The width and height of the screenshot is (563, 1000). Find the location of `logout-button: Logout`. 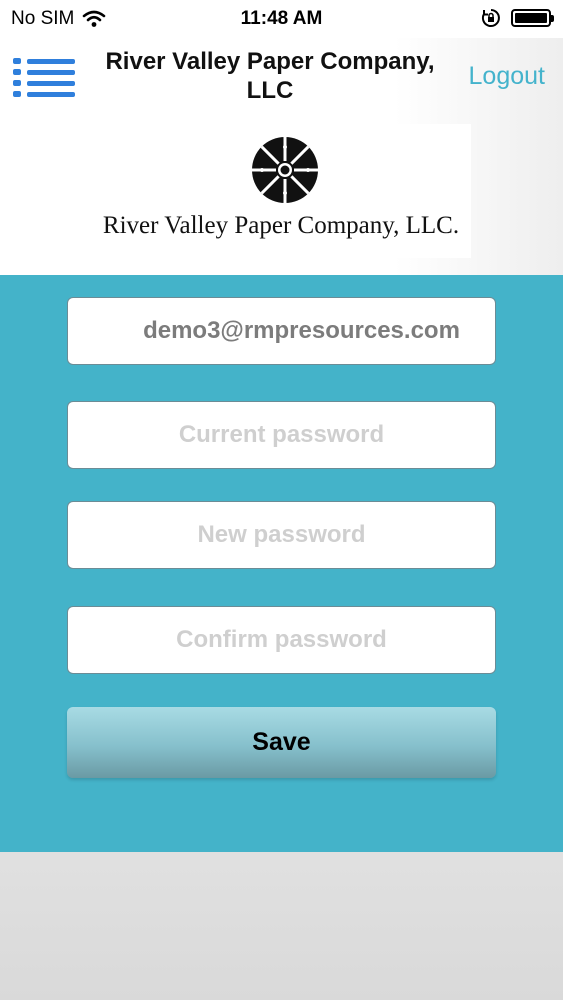

logout-button: Logout is located at coordinates (507, 76).